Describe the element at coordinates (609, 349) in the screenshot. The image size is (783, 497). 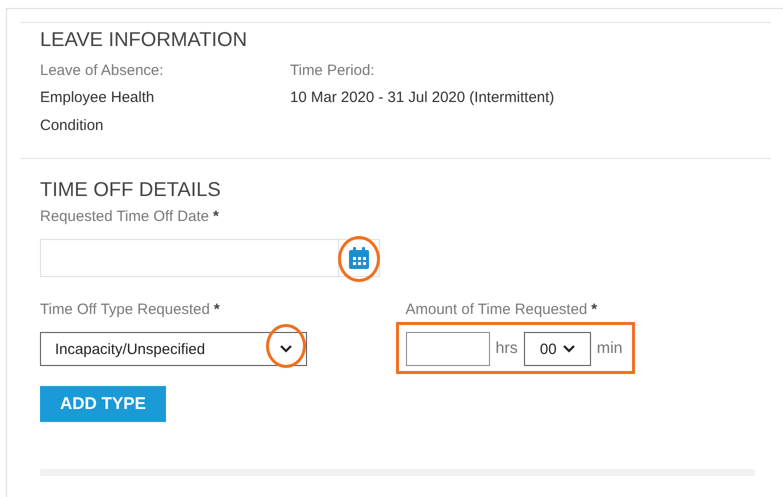
I see `unit-label: min` at that location.